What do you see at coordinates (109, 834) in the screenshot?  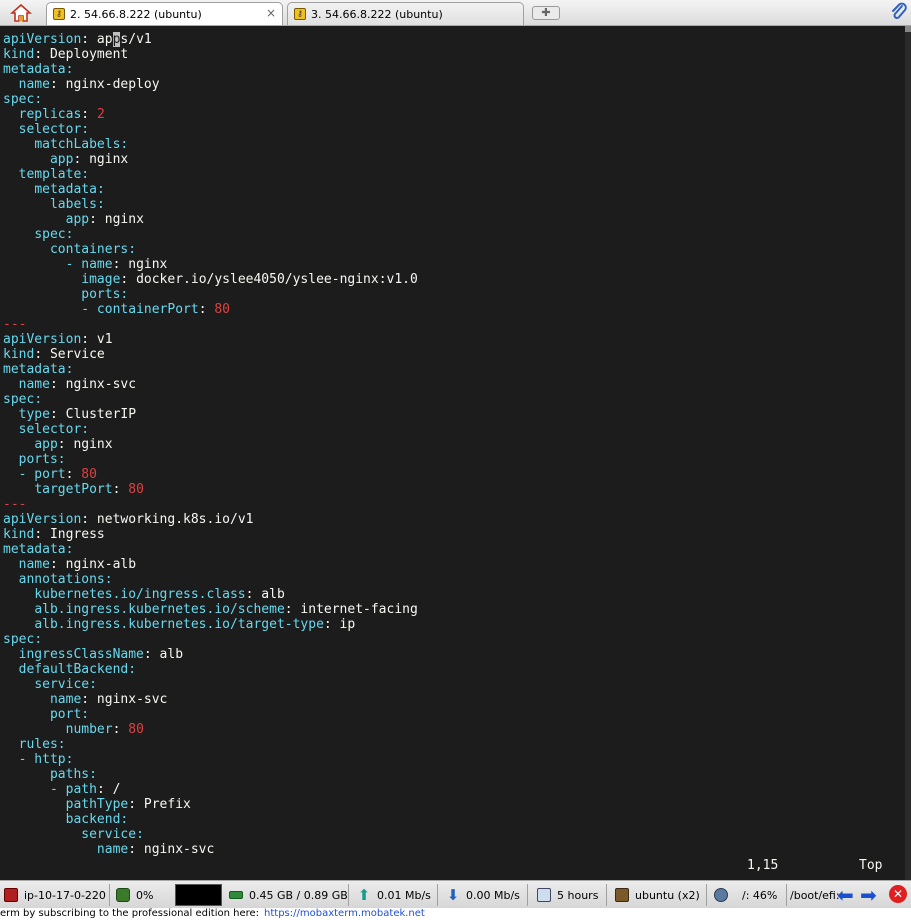 I see `line-segment: service` at bounding box center [109, 834].